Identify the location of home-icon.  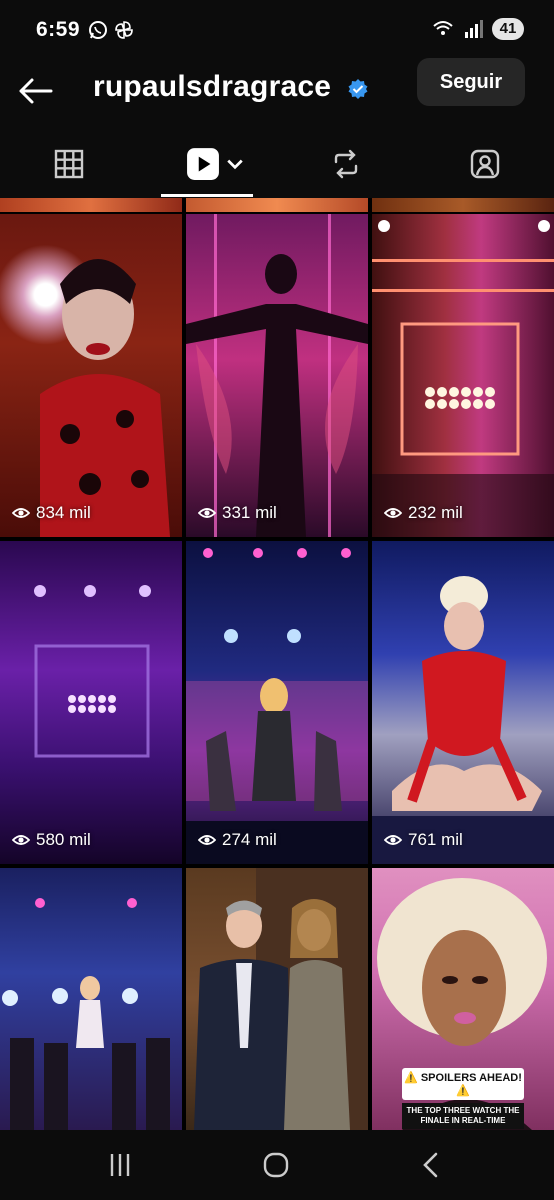
(276, 1165).